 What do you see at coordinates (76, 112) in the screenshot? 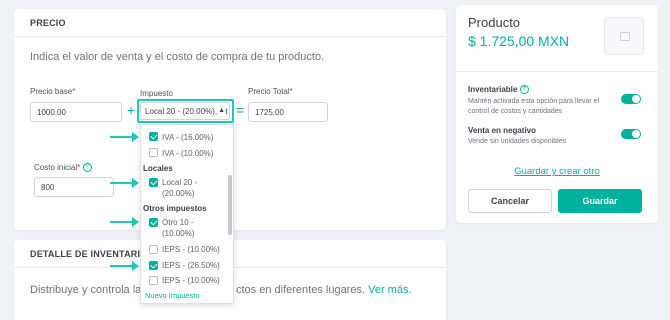
I see `precio-base-input: 1000.00` at bounding box center [76, 112].